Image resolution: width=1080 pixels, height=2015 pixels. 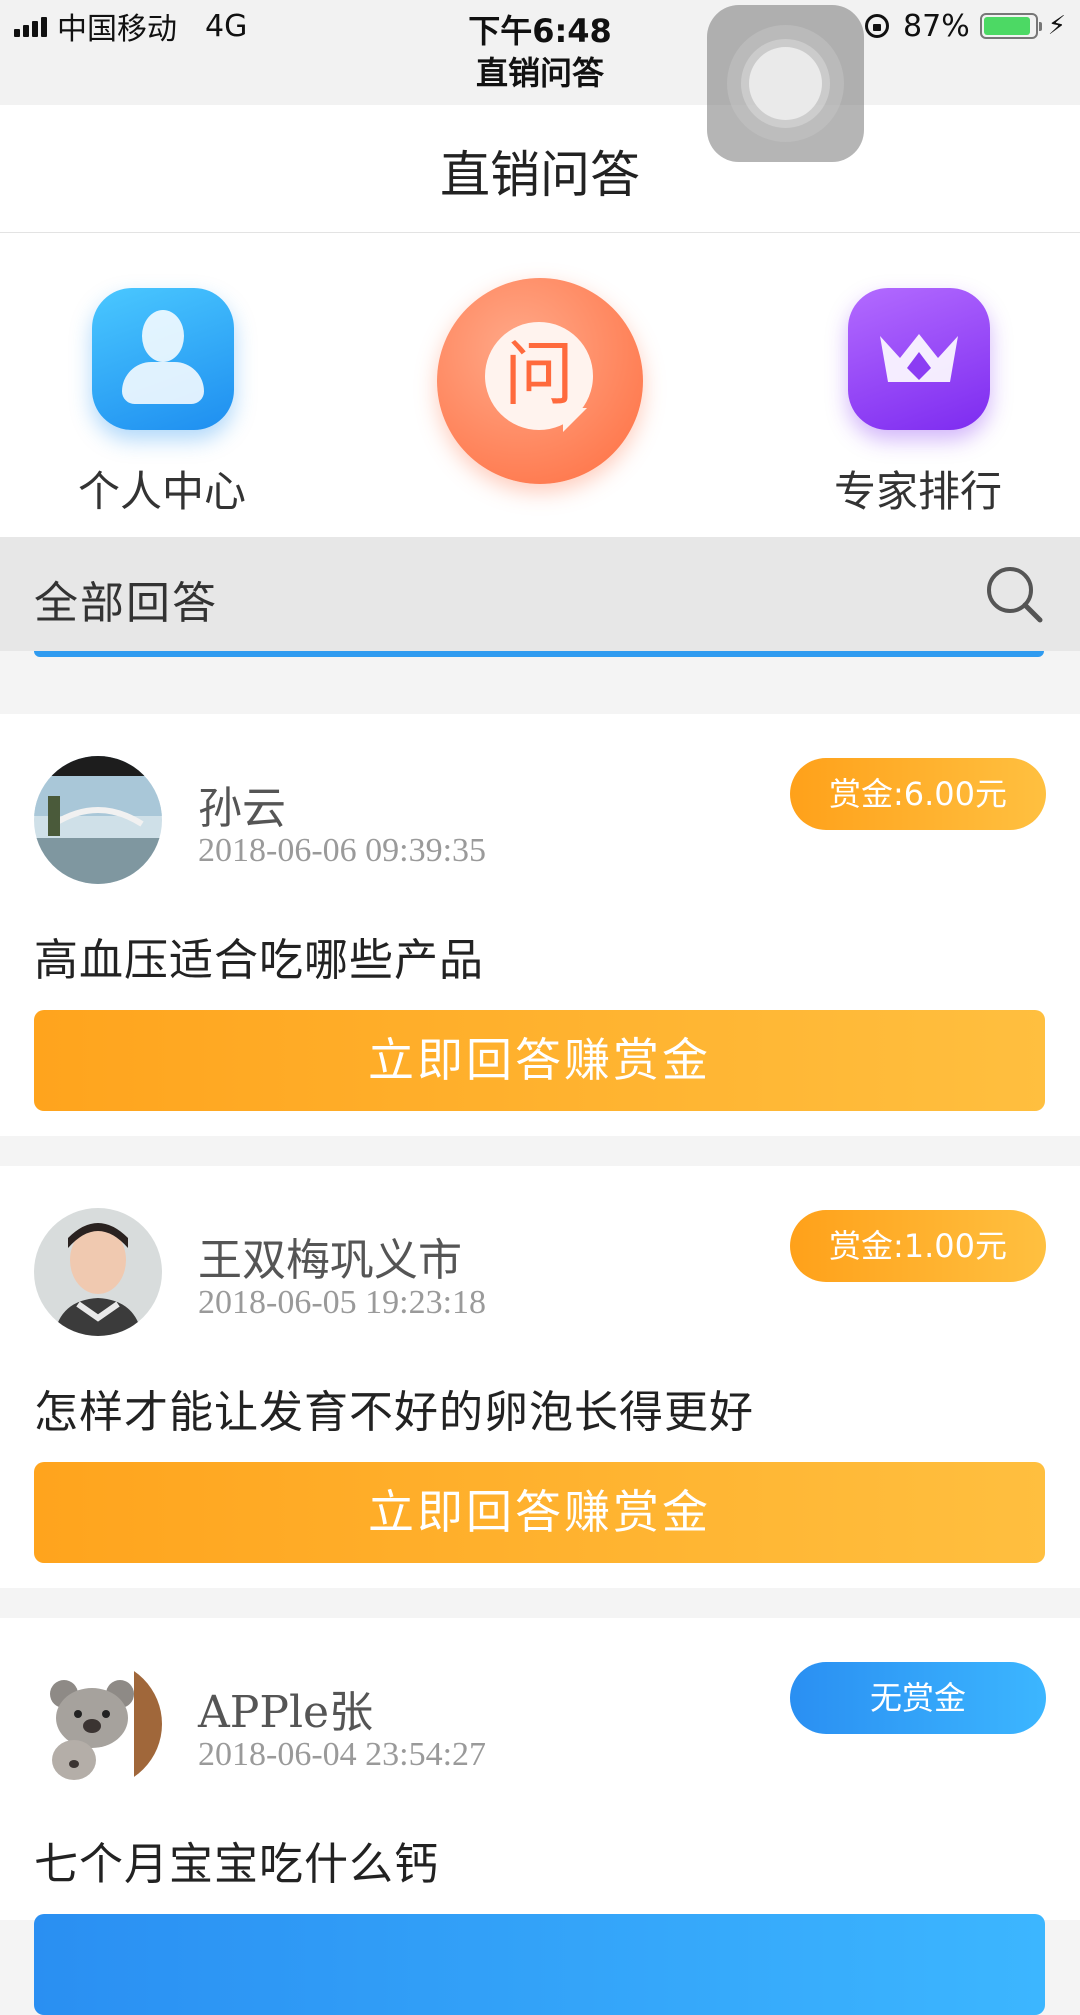 I want to click on crown-icon, so click(x=919, y=359).